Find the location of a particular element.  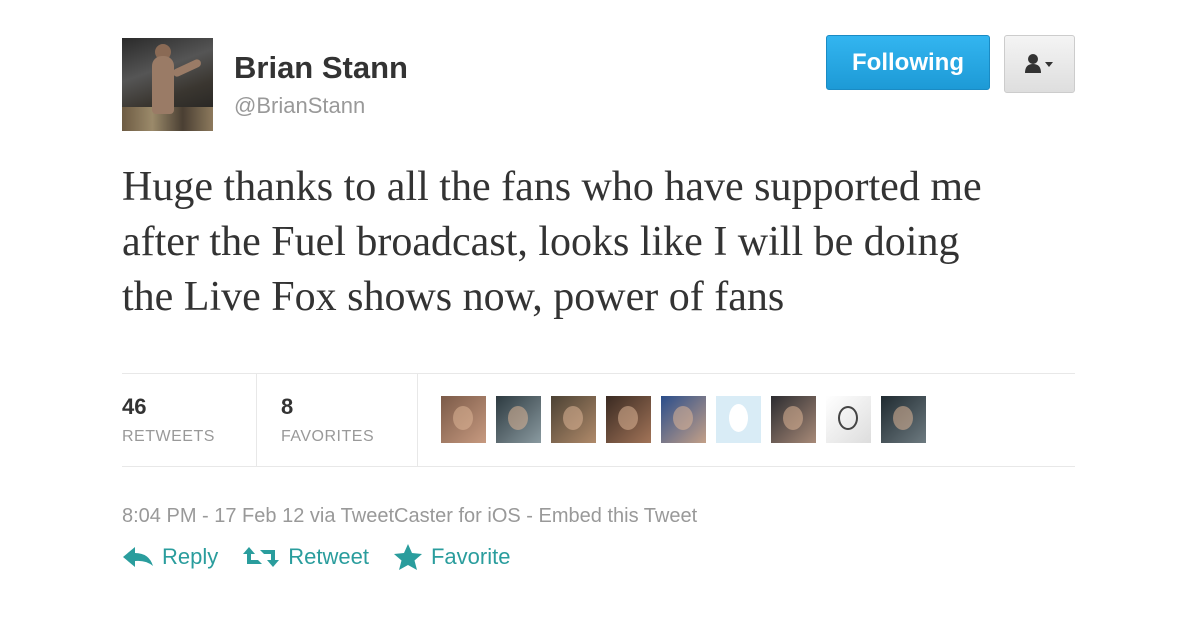

retweet-button: Retweet is located at coordinates (305, 557).